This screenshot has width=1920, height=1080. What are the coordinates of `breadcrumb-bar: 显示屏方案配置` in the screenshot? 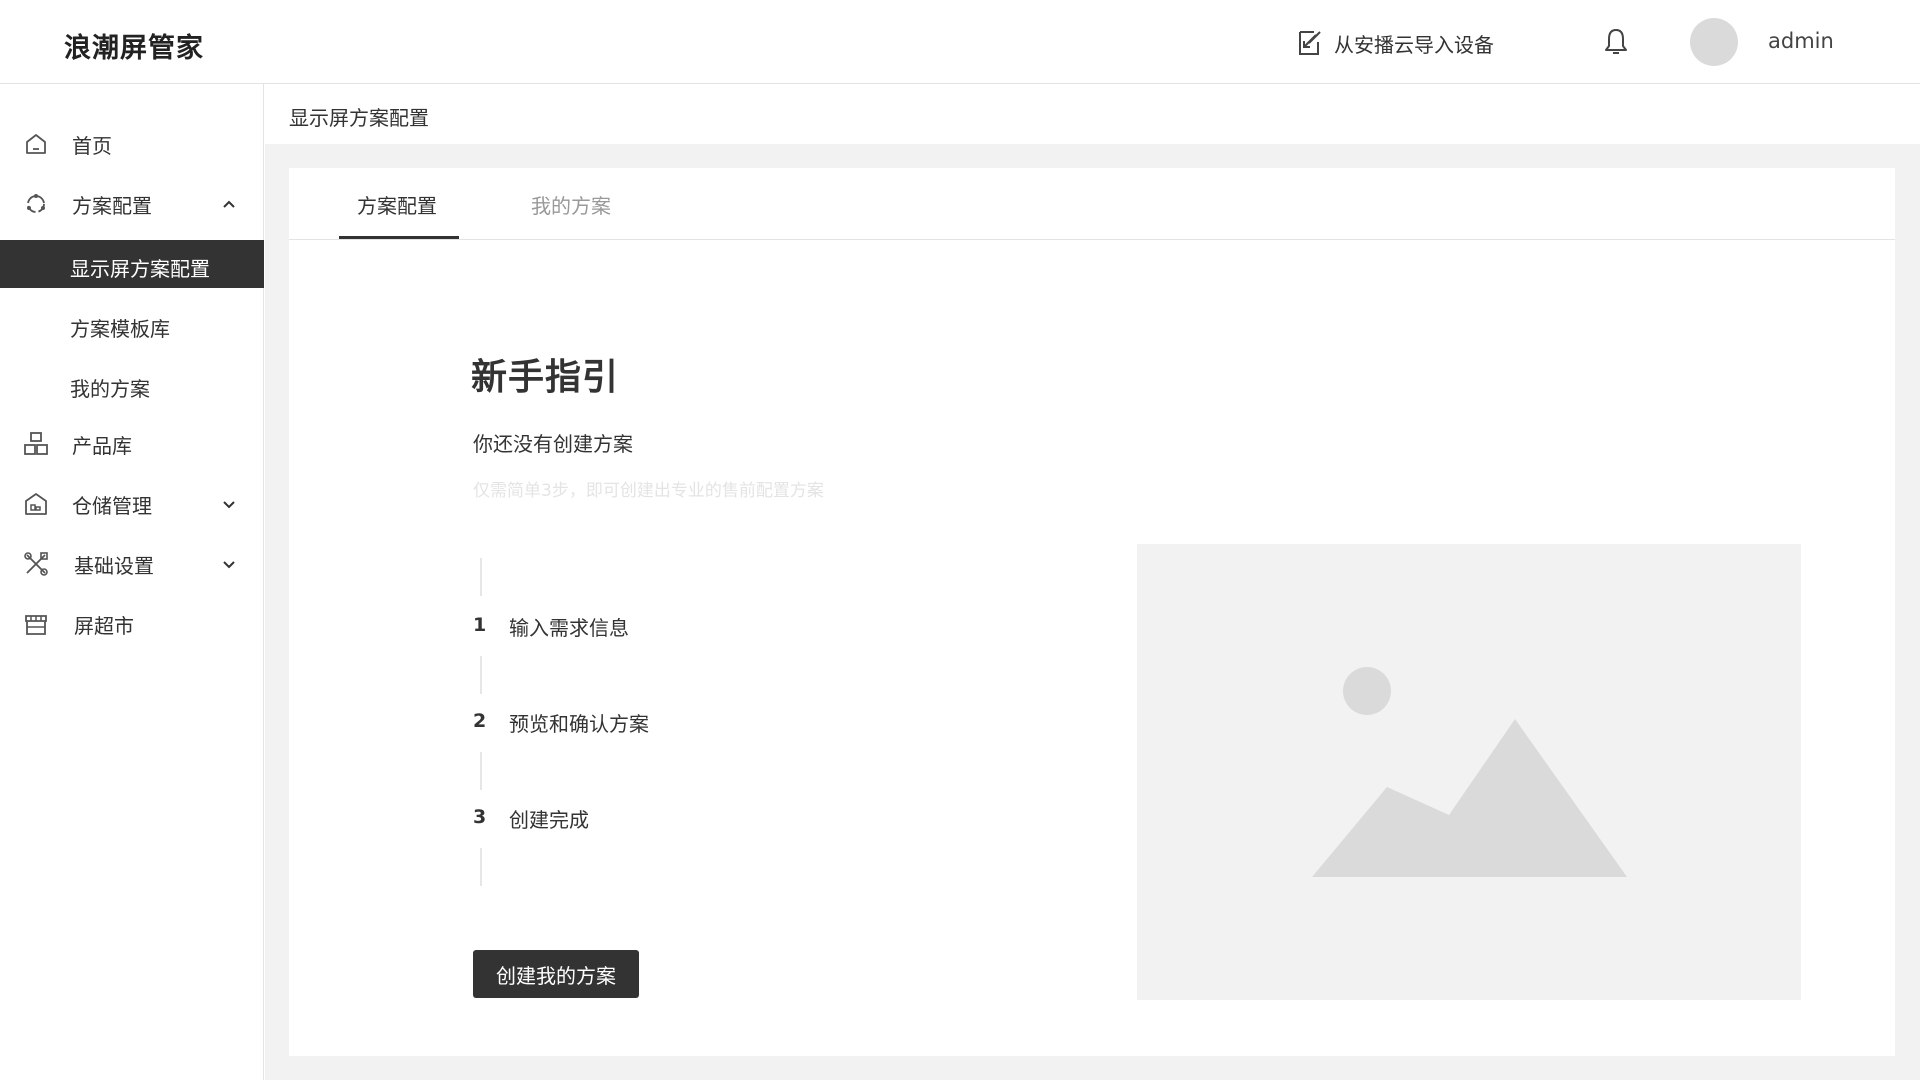 It's located at (1092, 114).